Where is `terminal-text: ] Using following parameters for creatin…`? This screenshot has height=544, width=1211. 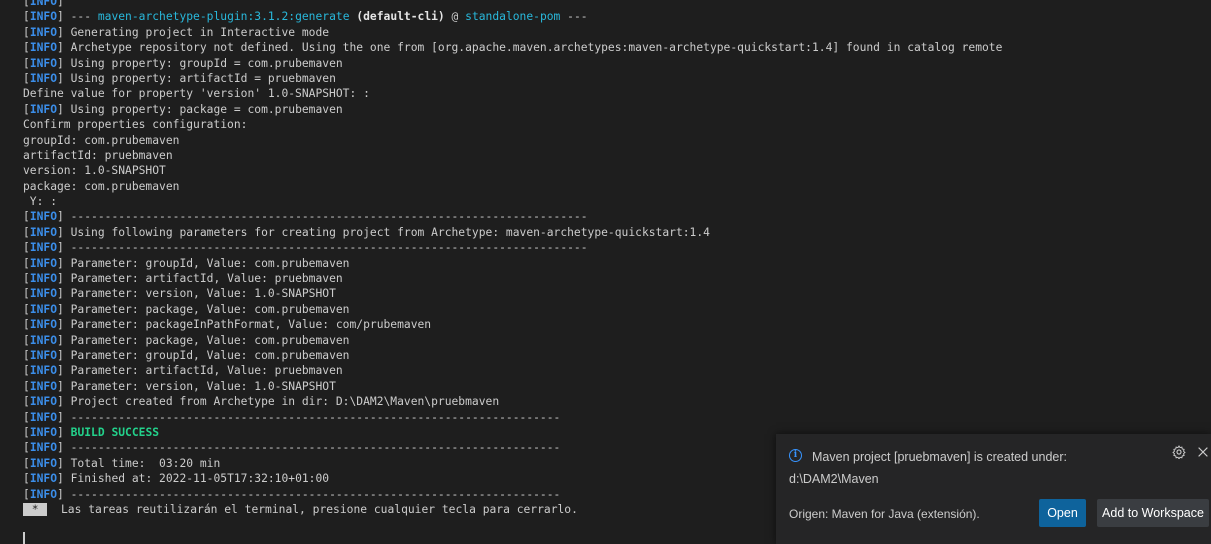
terminal-text: ] Using following parameters for creatin… is located at coordinates (383, 232).